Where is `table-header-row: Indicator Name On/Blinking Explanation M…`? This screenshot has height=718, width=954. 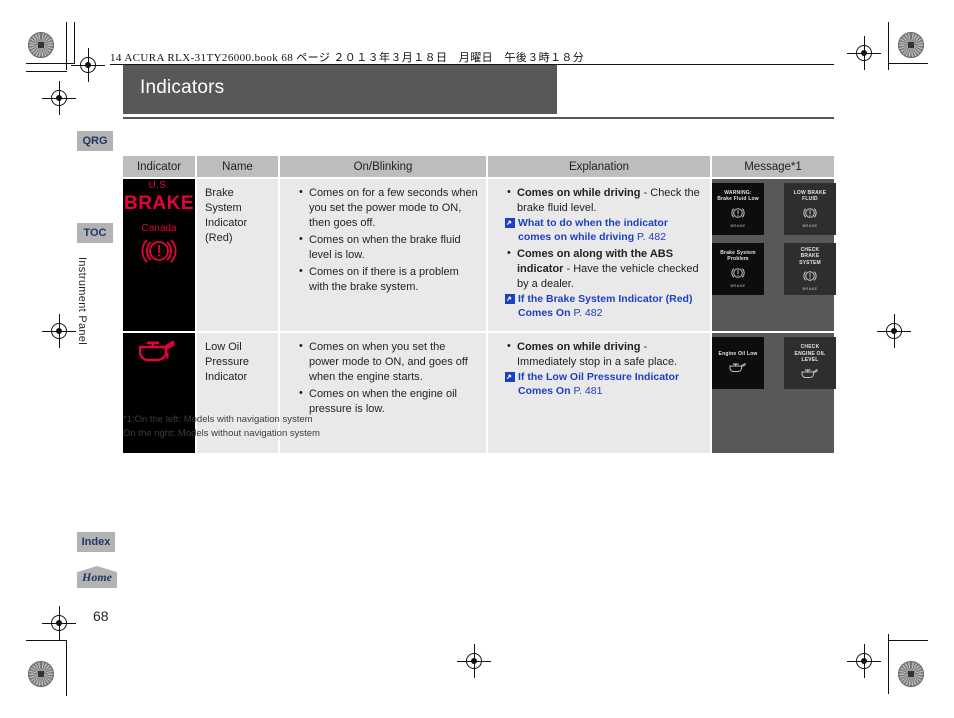
table-header-row: Indicator Name On/Blinking Explanation M… is located at coordinates (478, 167).